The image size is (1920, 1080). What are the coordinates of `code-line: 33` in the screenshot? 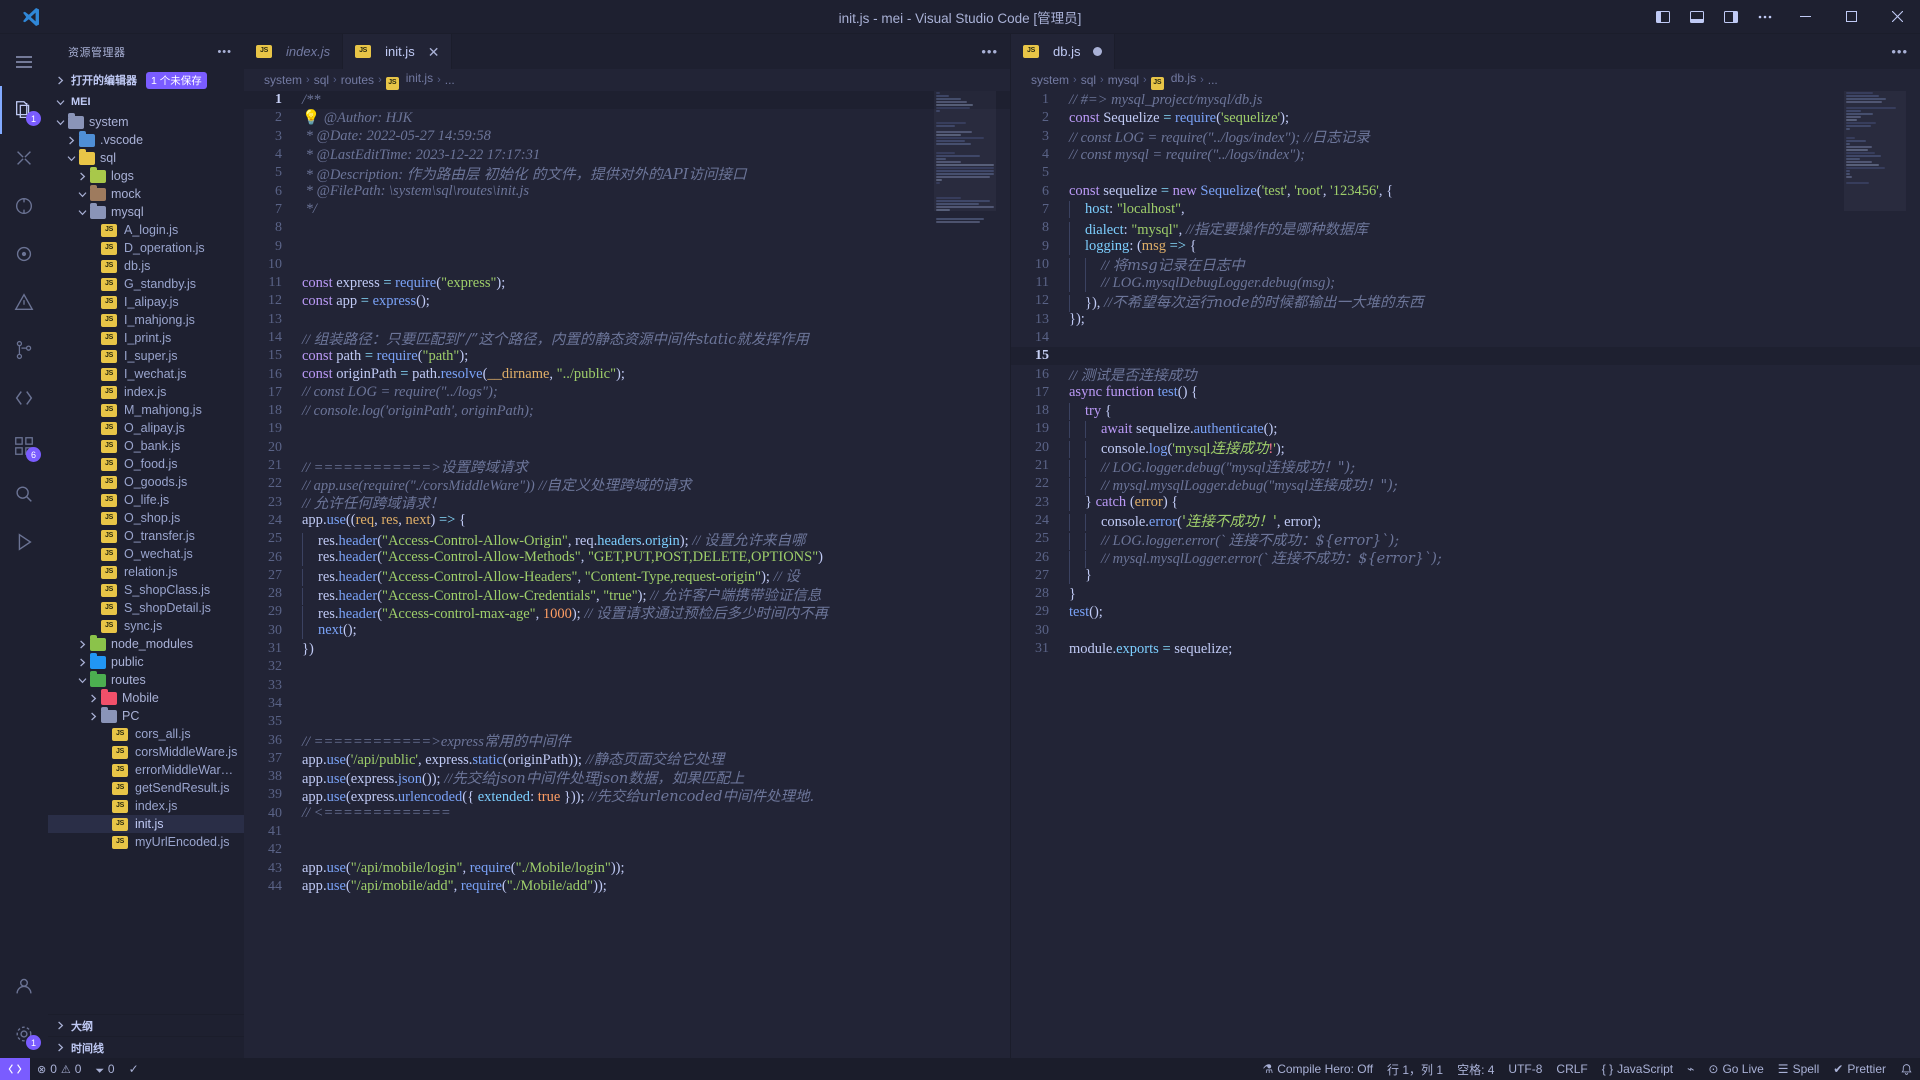 It's located at (627, 686).